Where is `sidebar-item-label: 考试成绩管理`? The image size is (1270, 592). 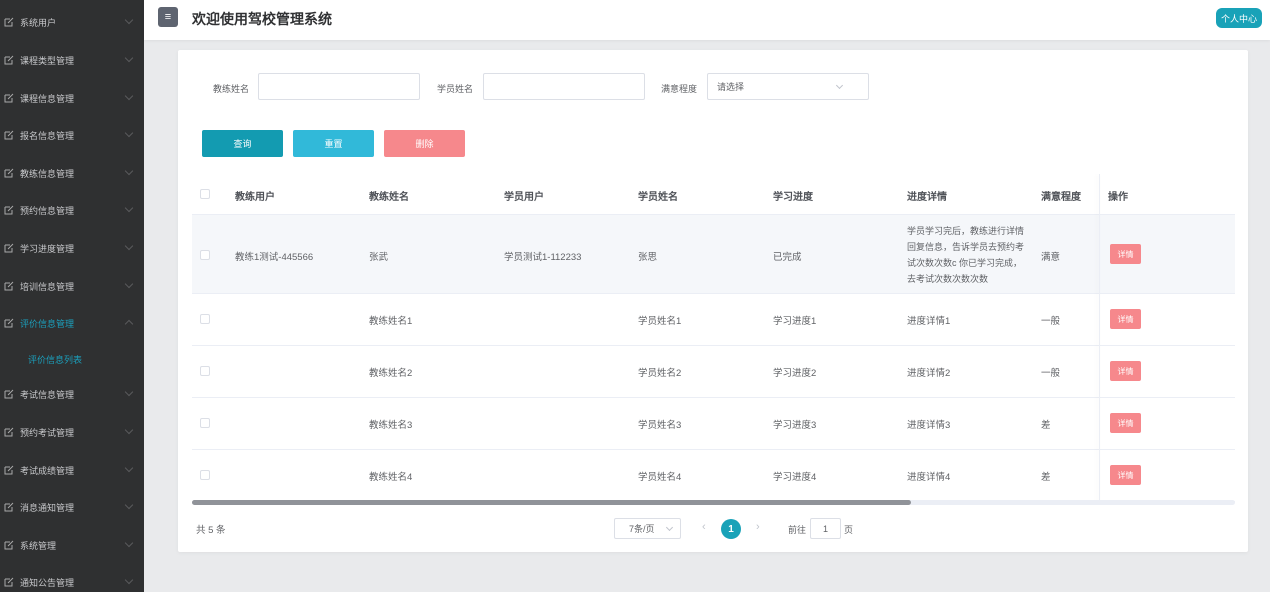 sidebar-item-label: 考试成绩管理 is located at coordinates (47, 470).